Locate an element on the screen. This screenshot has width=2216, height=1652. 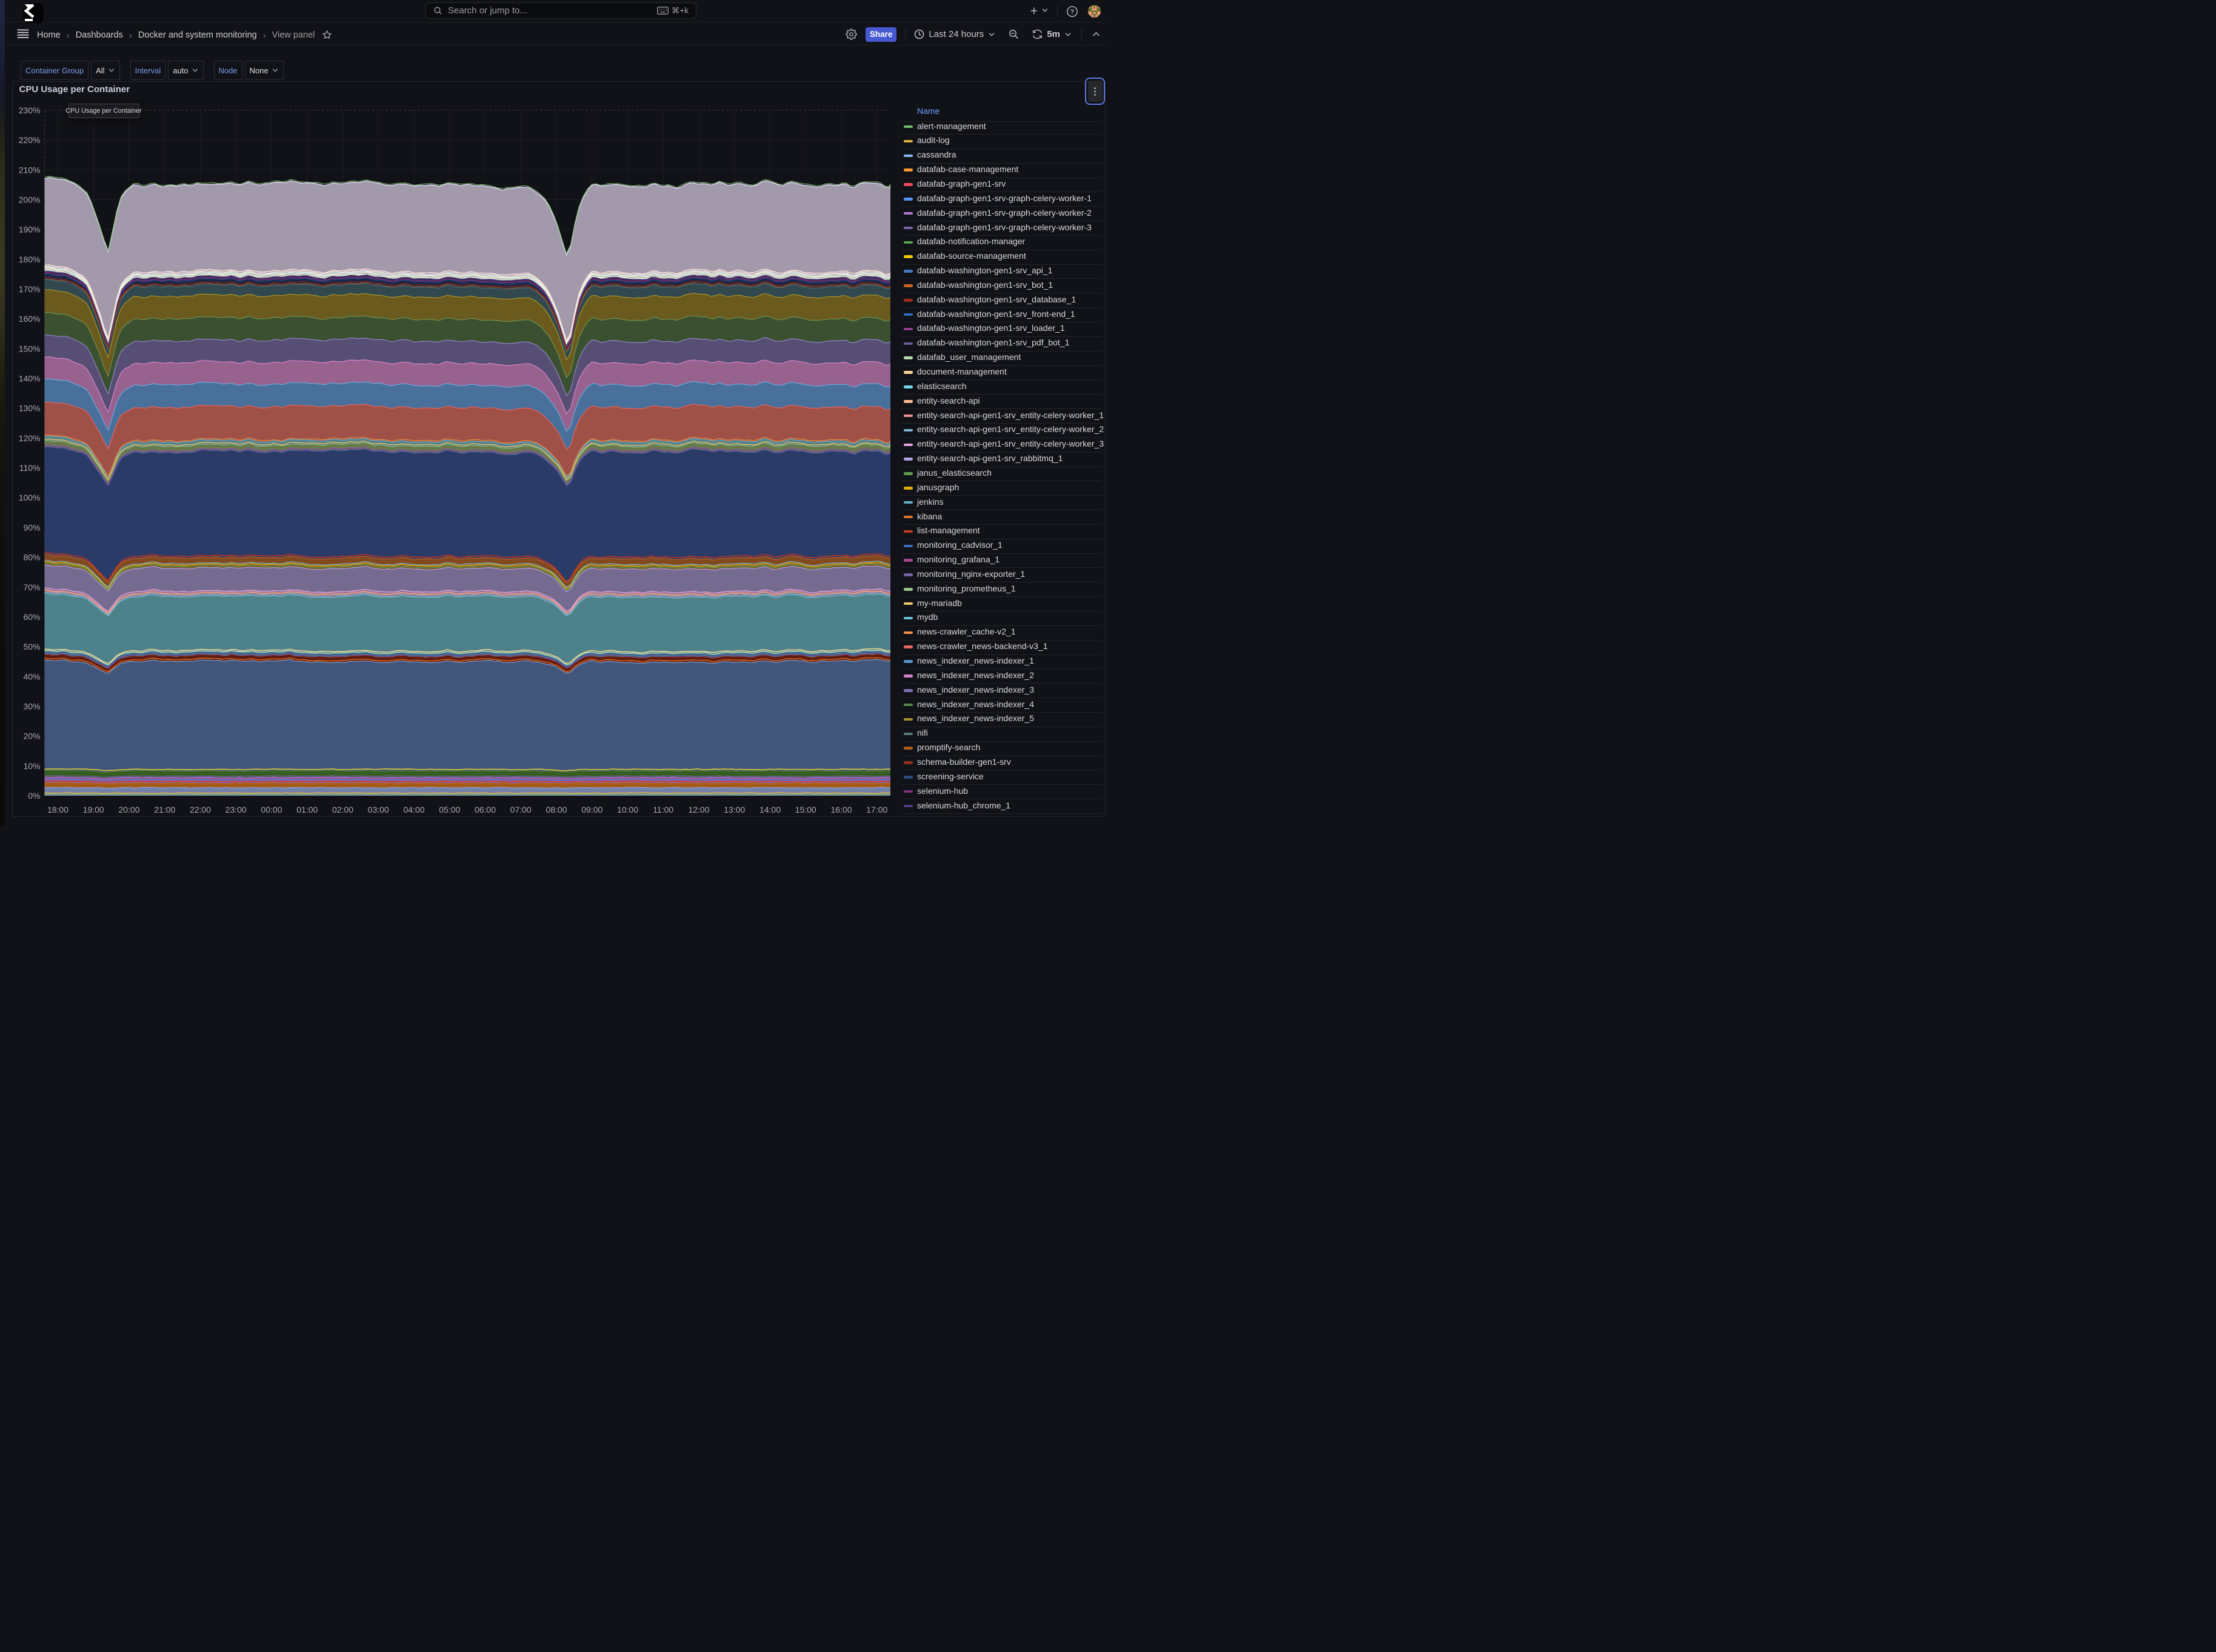
svg-text: 190% is located at coordinates (30, 230).